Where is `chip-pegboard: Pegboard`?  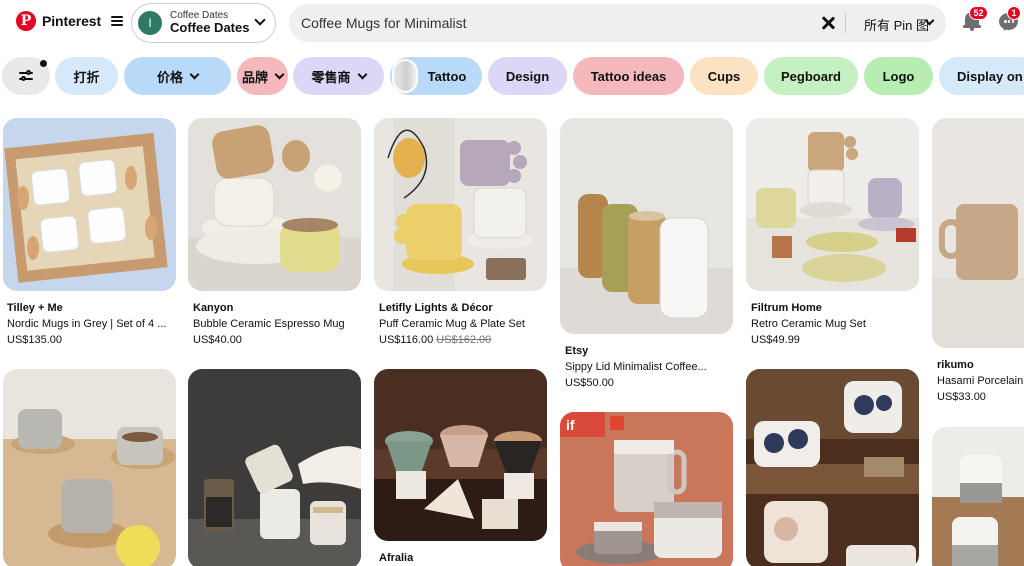
chip-pegboard: Pegboard is located at coordinates (811, 76).